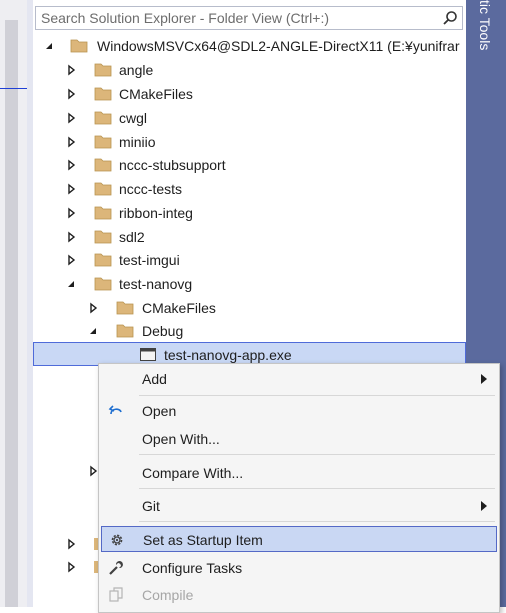  Describe the element at coordinates (137, 142) in the screenshot. I see `tree-folder-label: miniio` at that location.